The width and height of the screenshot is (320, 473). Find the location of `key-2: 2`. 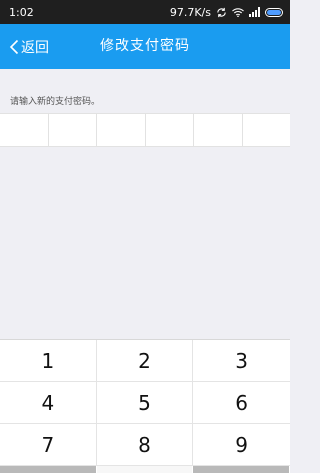

key-2: 2 is located at coordinates (145, 361).